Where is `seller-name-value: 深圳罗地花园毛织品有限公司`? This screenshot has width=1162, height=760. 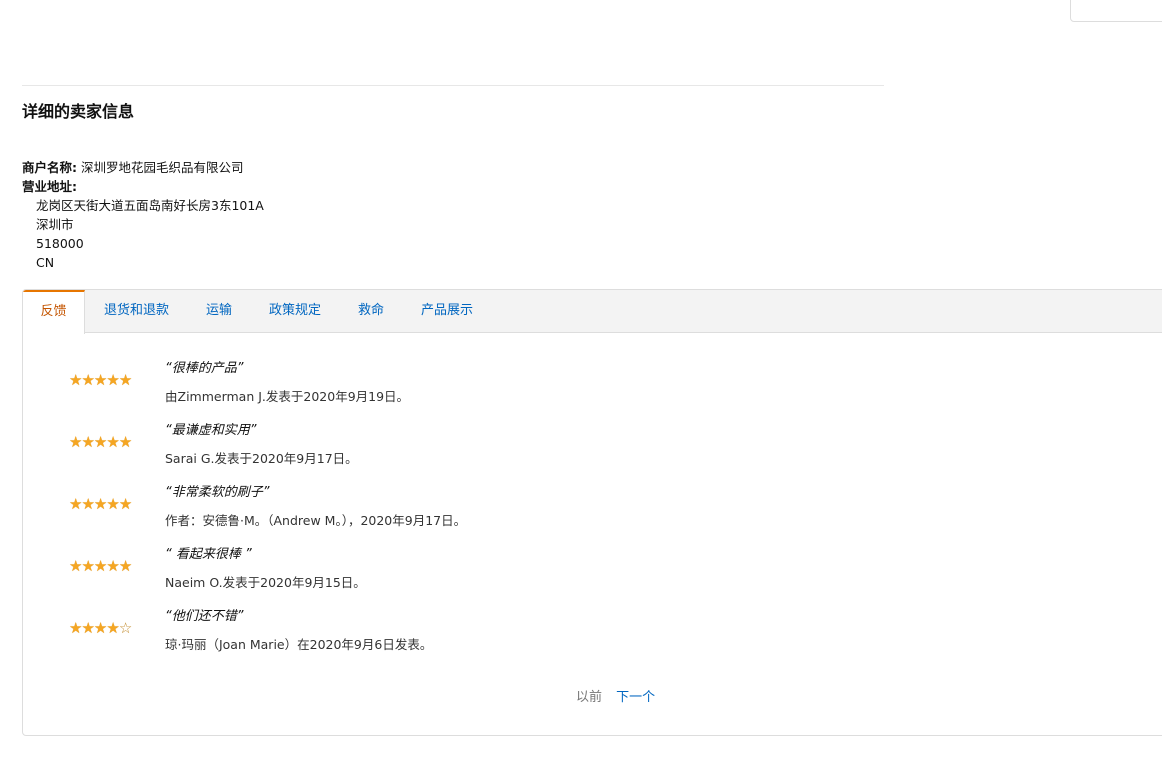 seller-name-value: 深圳罗地花园毛织品有限公司 is located at coordinates (162, 167).